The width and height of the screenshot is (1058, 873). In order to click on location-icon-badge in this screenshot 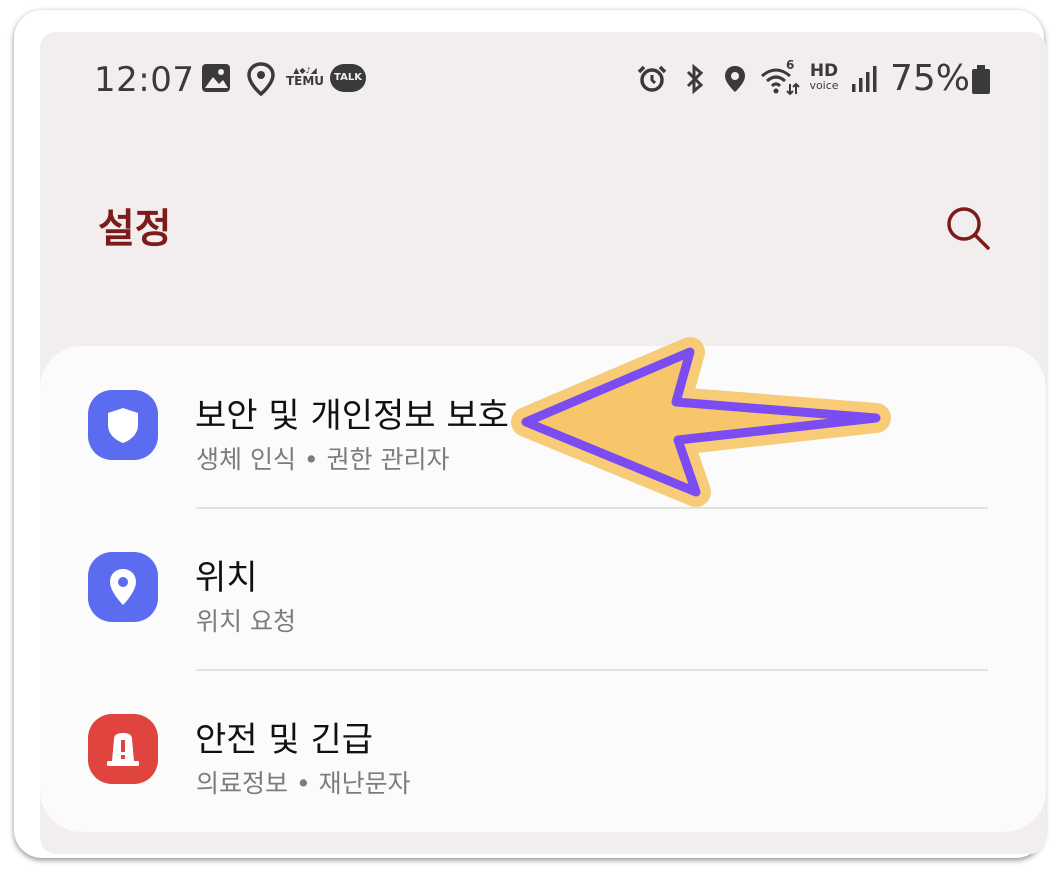, I will do `click(123, 587)`.